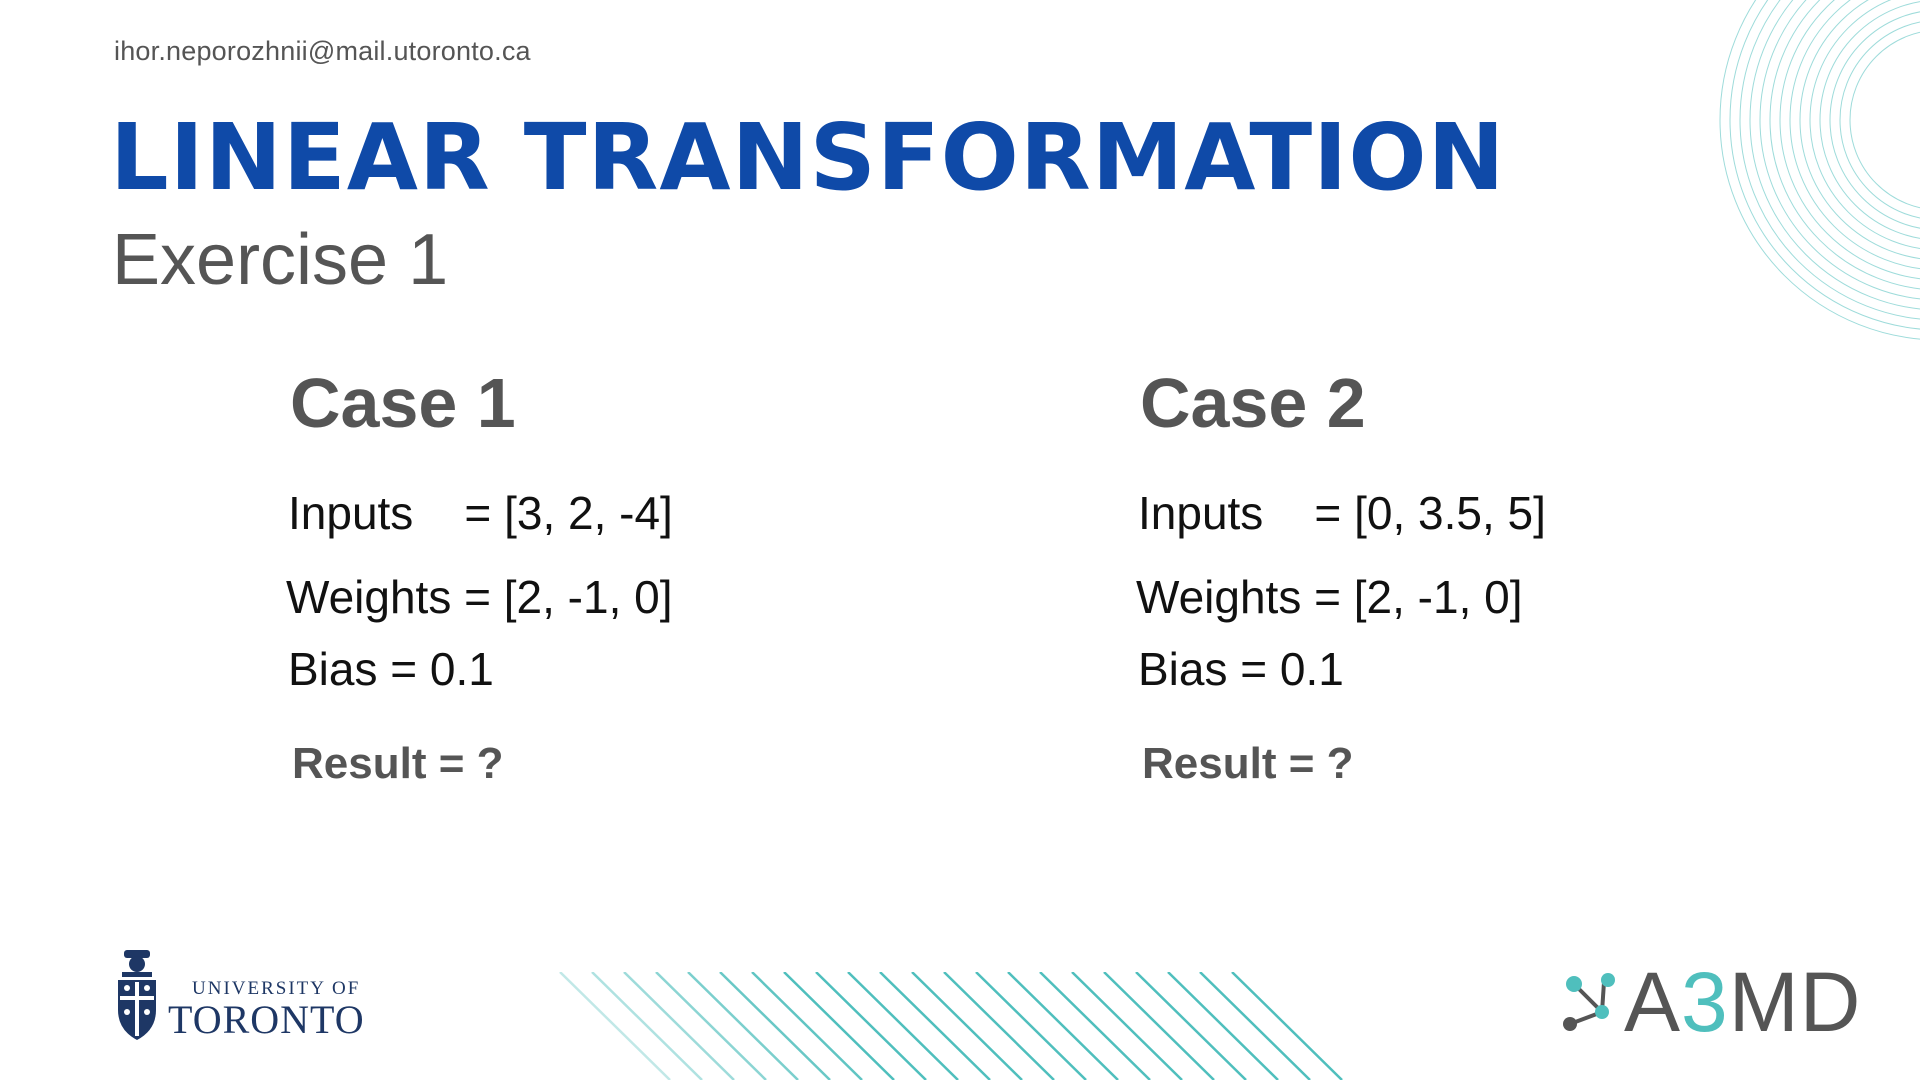 Image resolution: width=1920 pixels, height=1080 pixels. Describe the element at coordinates (280, 260) in the screenshot. I see `page-subtitle: Exercise 1` at that location.